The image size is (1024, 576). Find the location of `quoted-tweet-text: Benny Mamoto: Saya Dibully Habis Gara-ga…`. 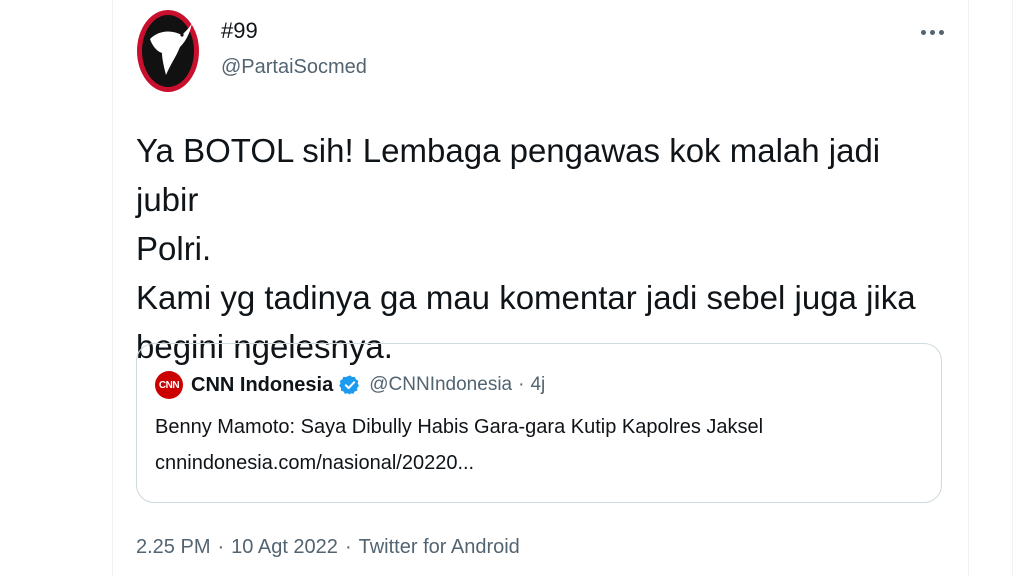

quoted-tweet-text: Benny Mamoto: Saya Dibully Habis Gara-ga… is located at coordinates (459, 427).